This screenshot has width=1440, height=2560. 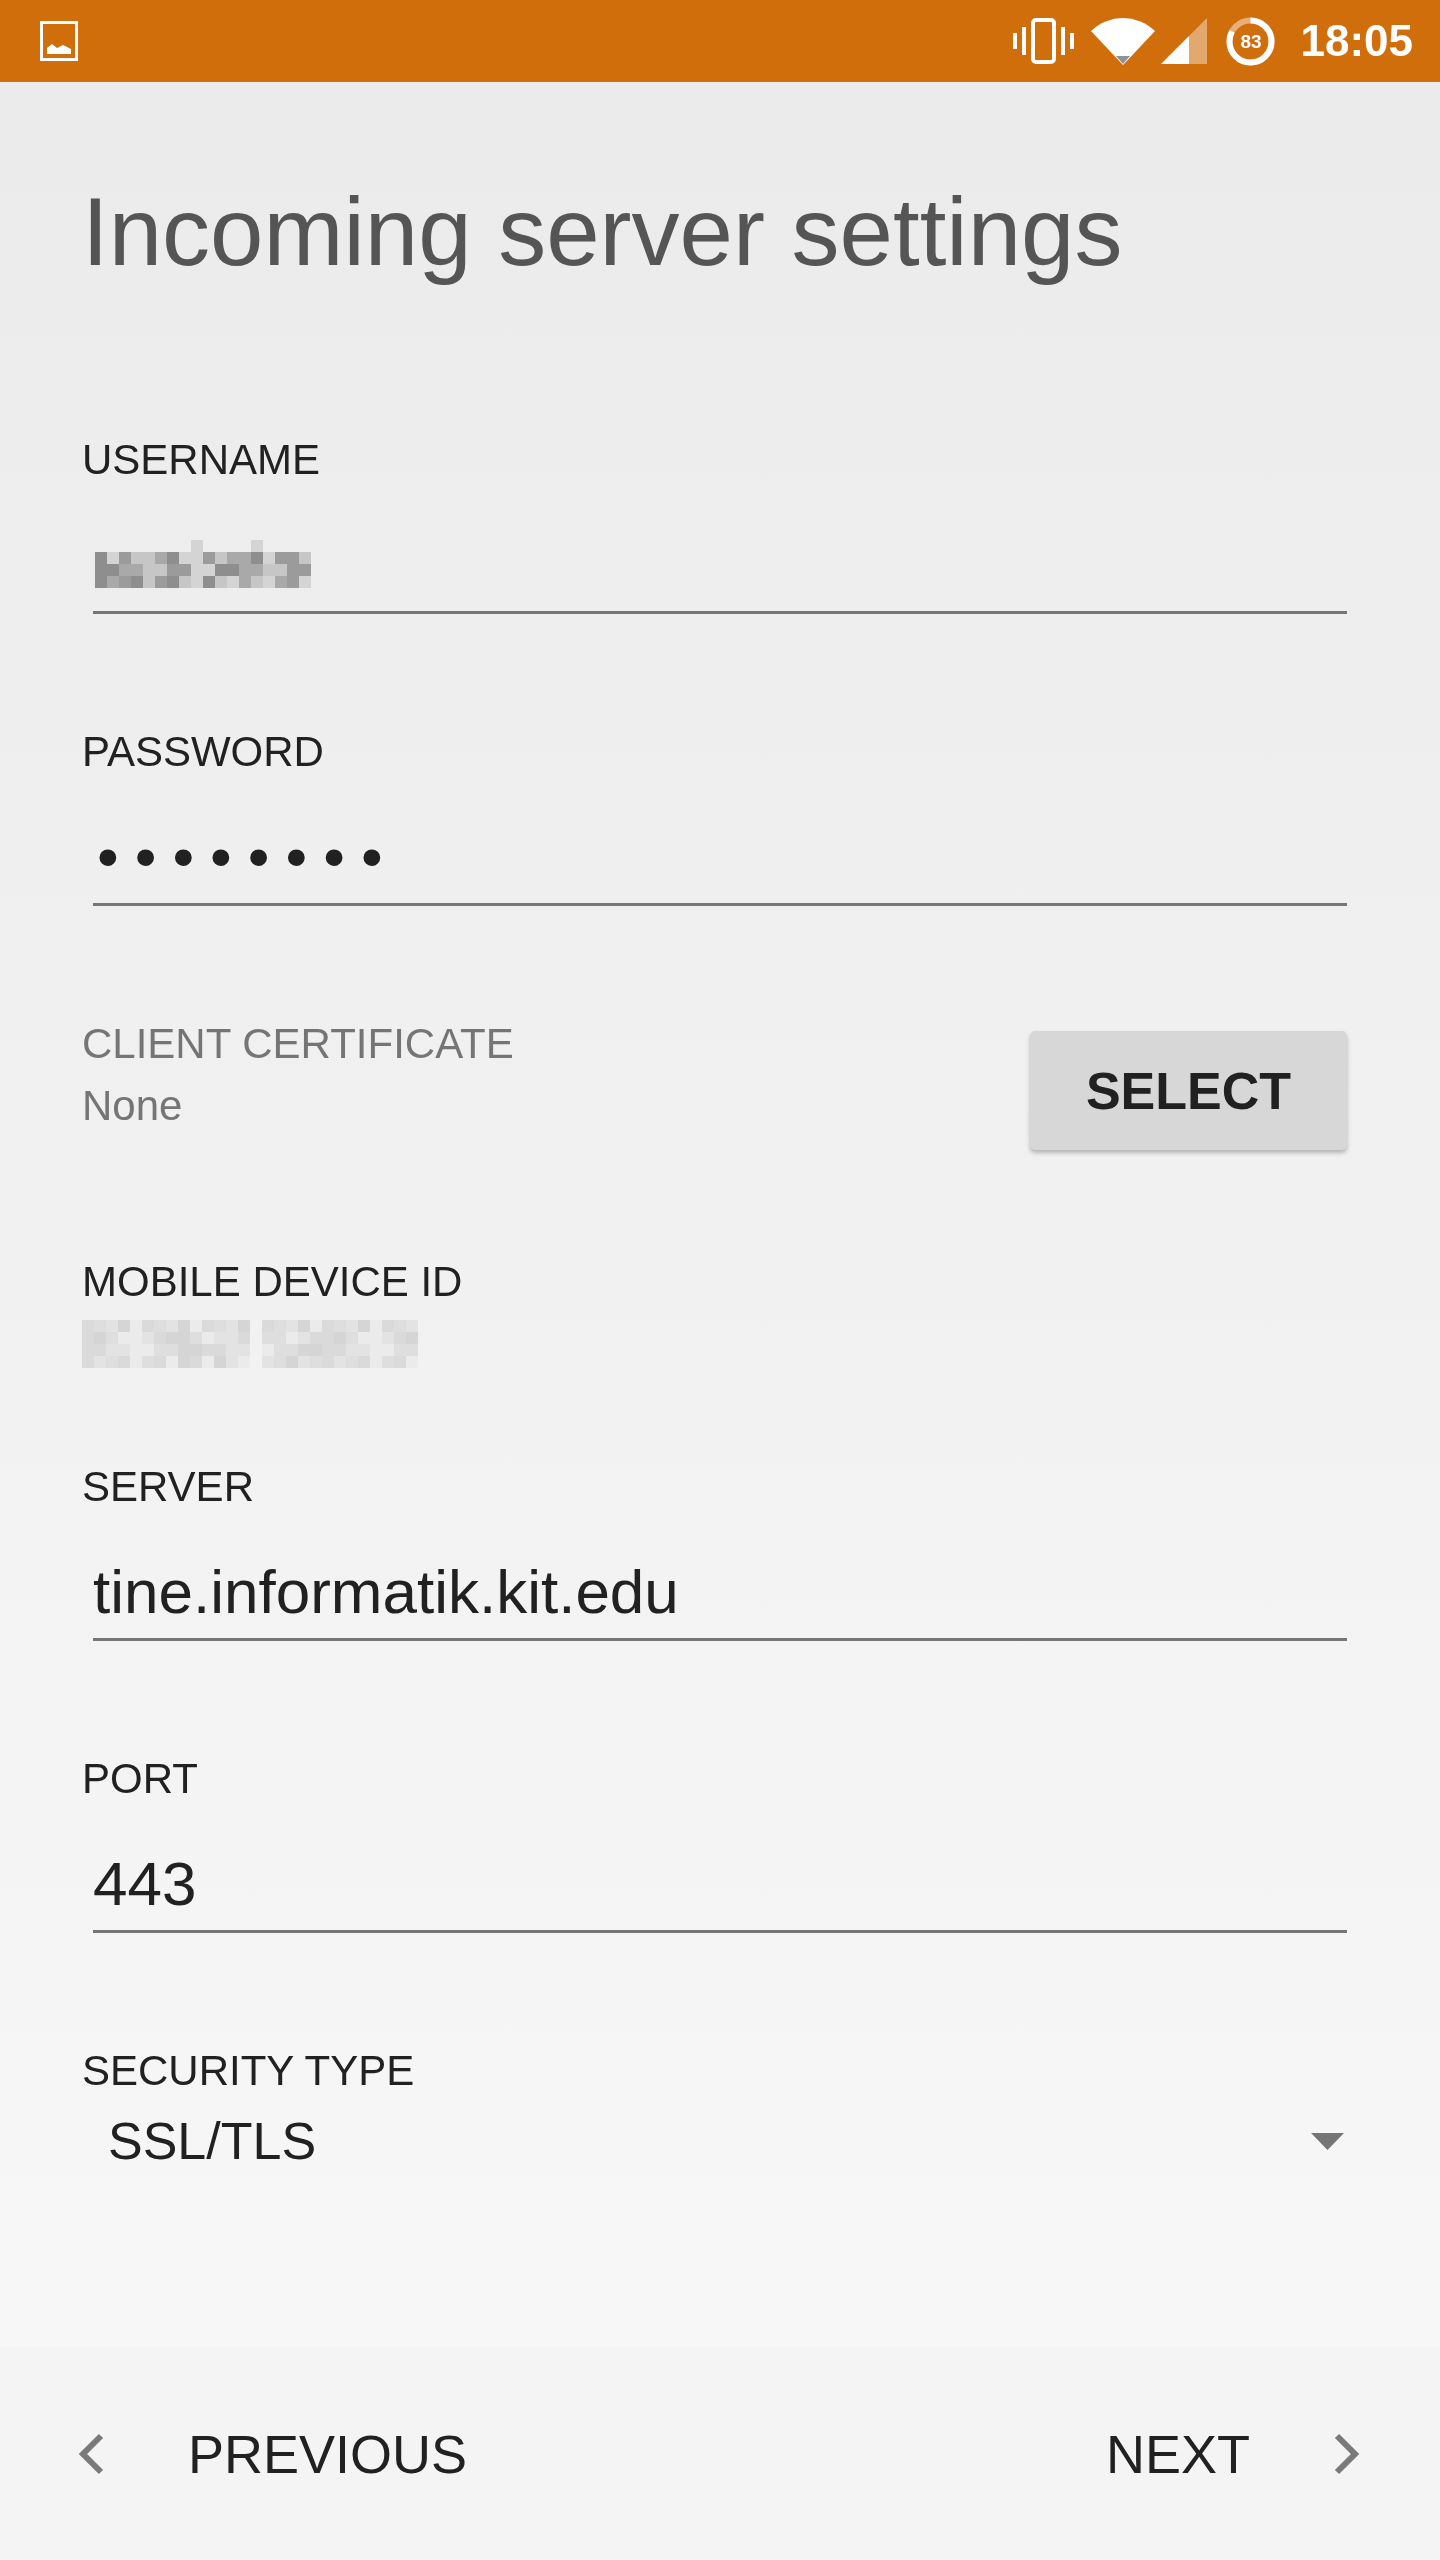 I want to click on vibrate-icon, so click(x=1044, y=41).